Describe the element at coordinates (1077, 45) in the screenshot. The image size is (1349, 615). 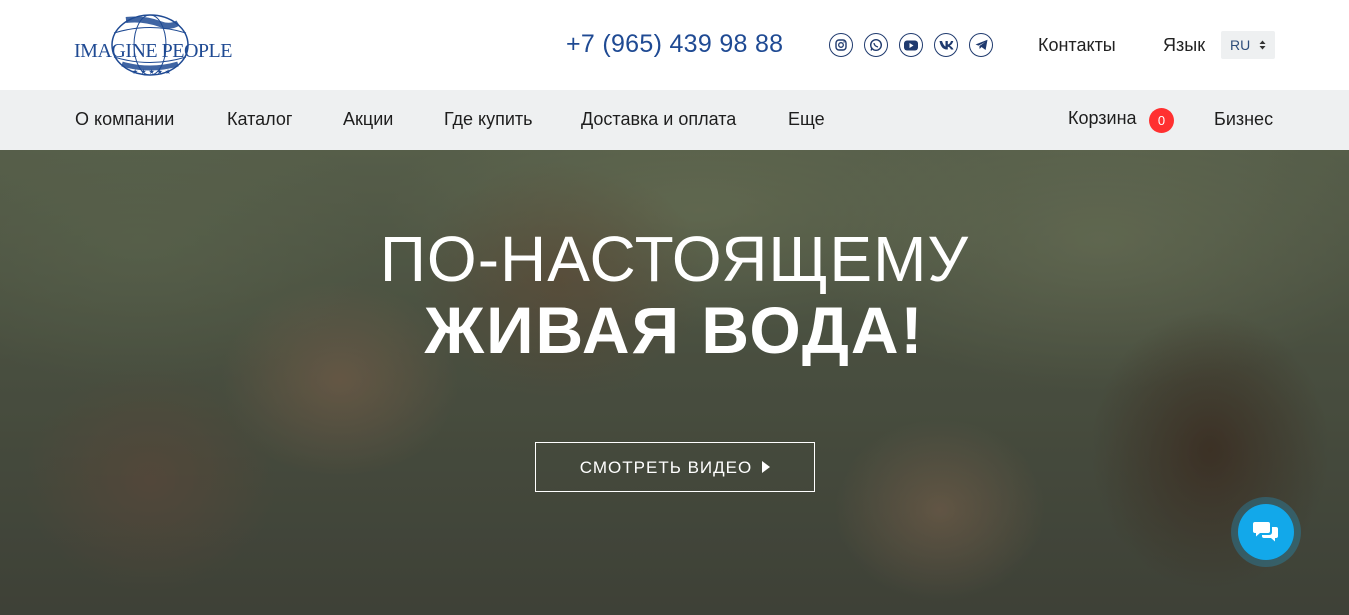
I see `contacts-link: Контакты` at that location.